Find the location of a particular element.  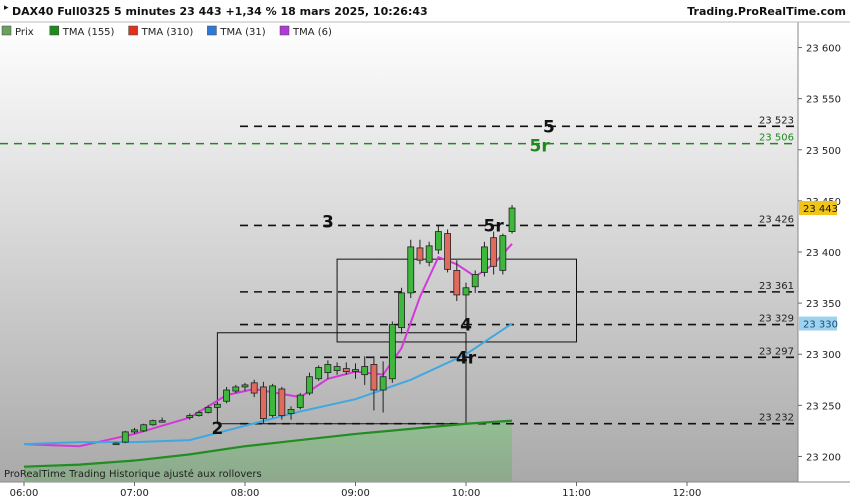

y-tick-label: 23 200 is located at coordinates (823, 457).